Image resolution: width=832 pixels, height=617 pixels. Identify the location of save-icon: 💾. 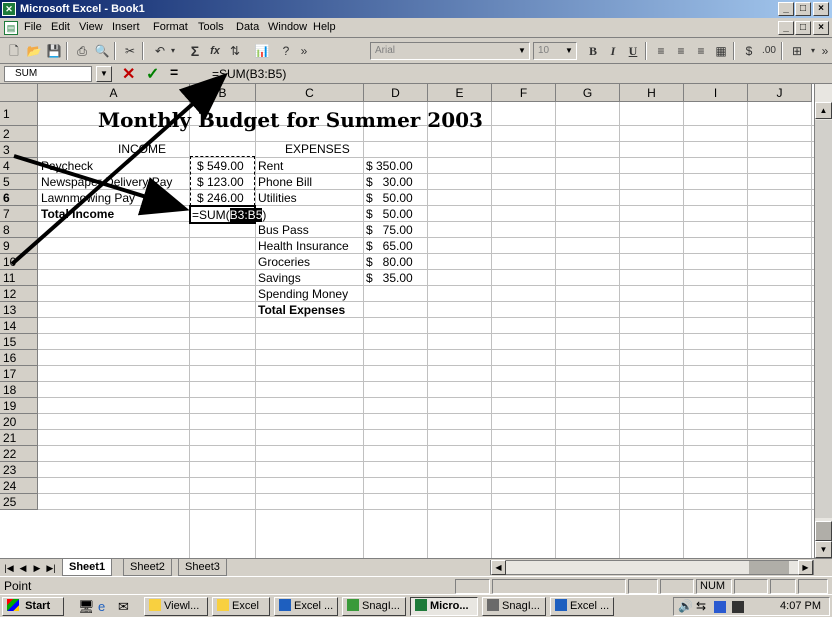
(54, 51).